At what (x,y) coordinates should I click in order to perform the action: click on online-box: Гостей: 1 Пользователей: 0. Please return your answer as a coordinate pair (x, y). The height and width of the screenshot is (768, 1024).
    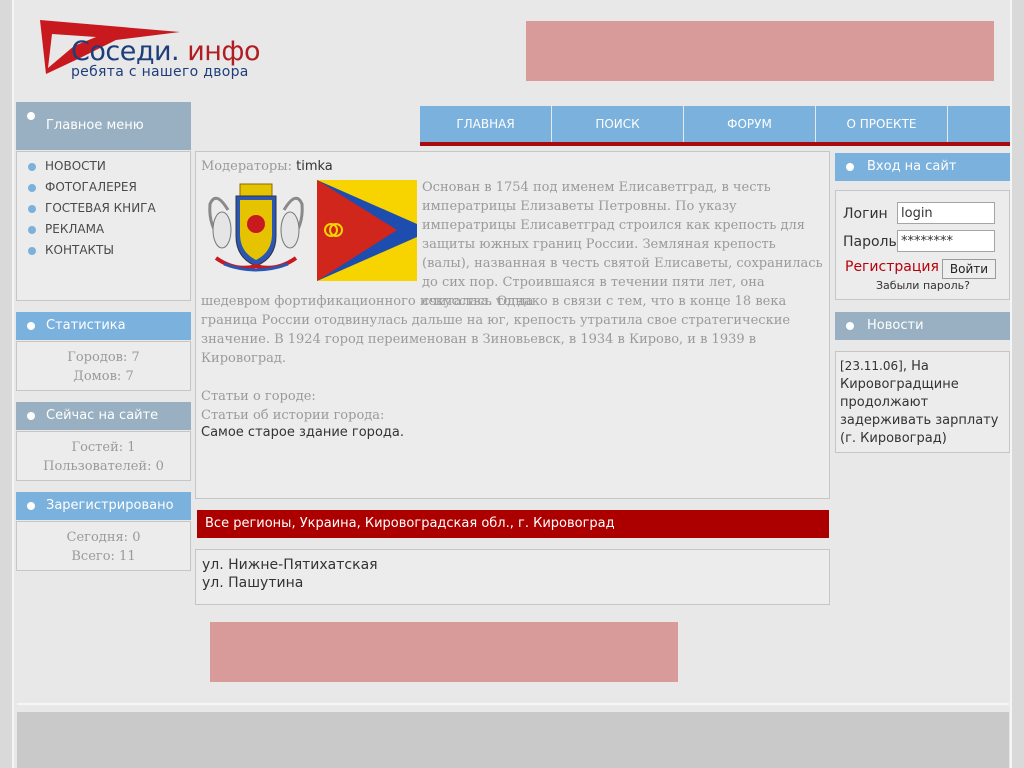
    Looking at the image, I should click on (103, 456).